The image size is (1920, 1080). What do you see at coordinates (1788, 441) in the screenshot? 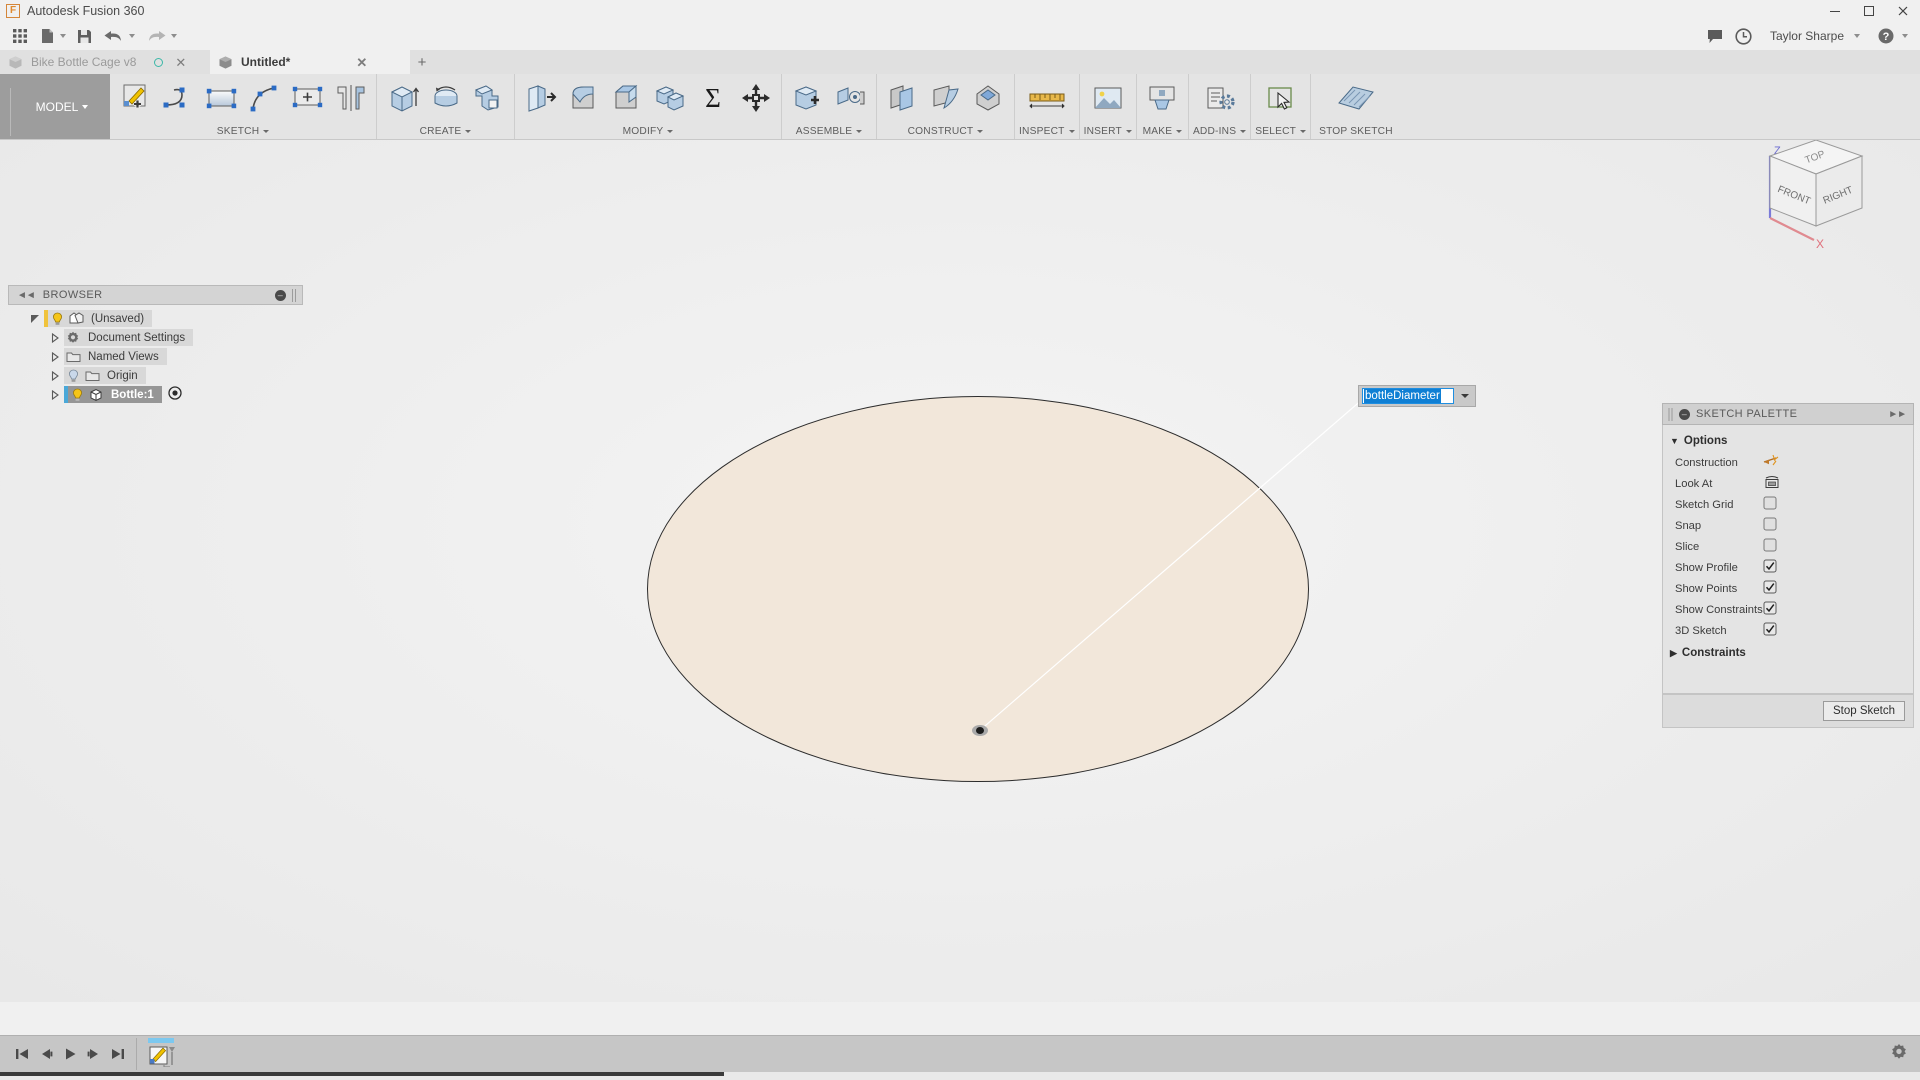
I see `section-header-options: ▼ Options` at bounding box center [1788, 441].